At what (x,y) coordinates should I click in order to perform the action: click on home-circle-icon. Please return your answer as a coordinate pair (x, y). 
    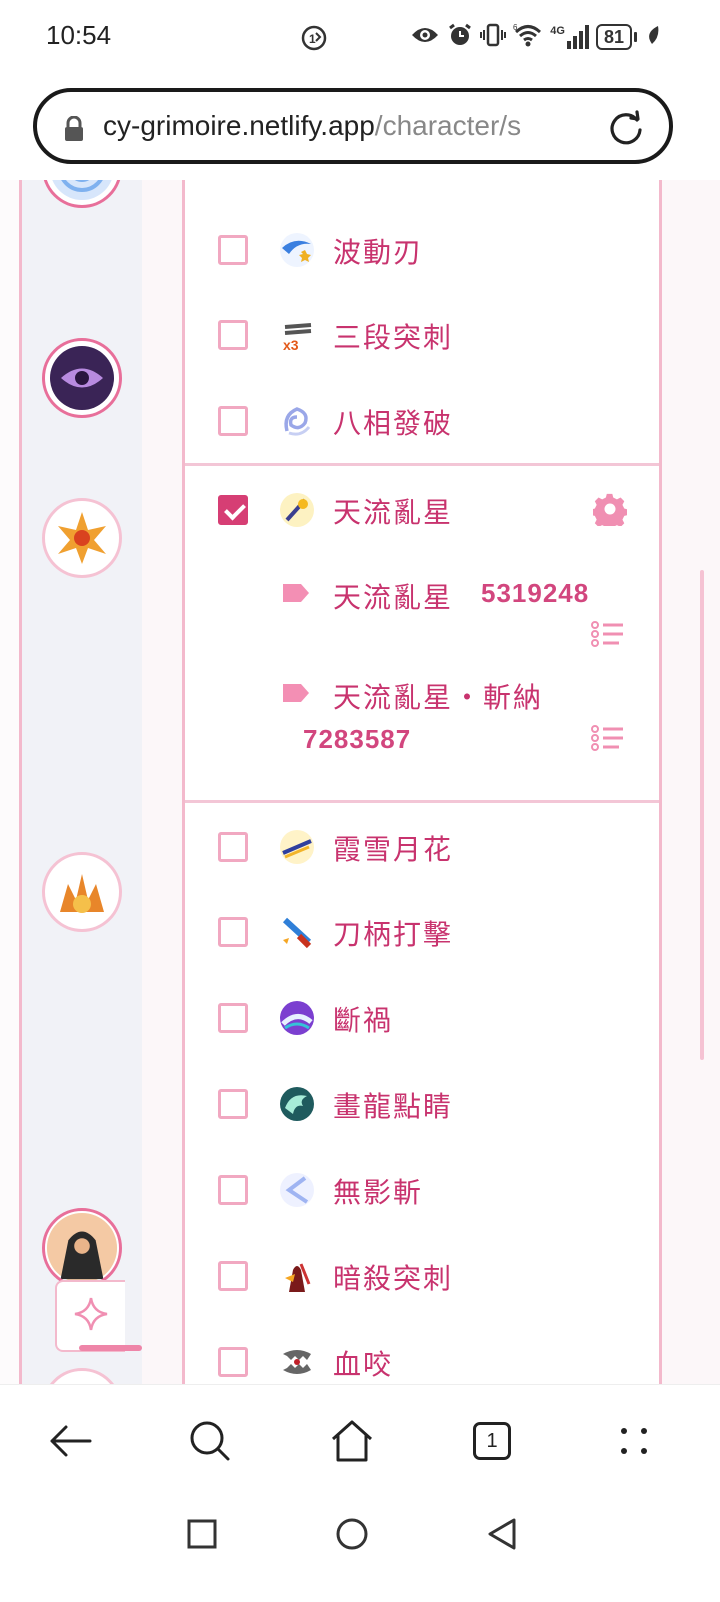
    Looking at the image, I should click on (352, 1534).